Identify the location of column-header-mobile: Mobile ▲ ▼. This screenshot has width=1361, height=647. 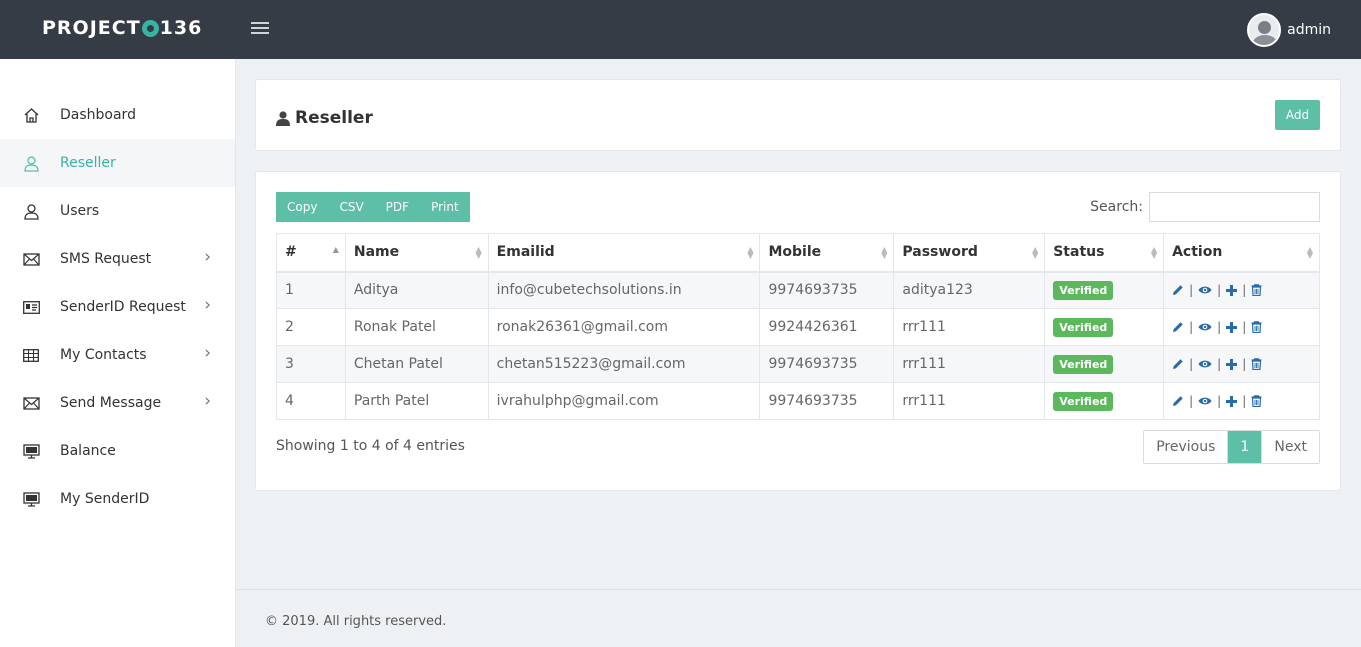
(827, 253).